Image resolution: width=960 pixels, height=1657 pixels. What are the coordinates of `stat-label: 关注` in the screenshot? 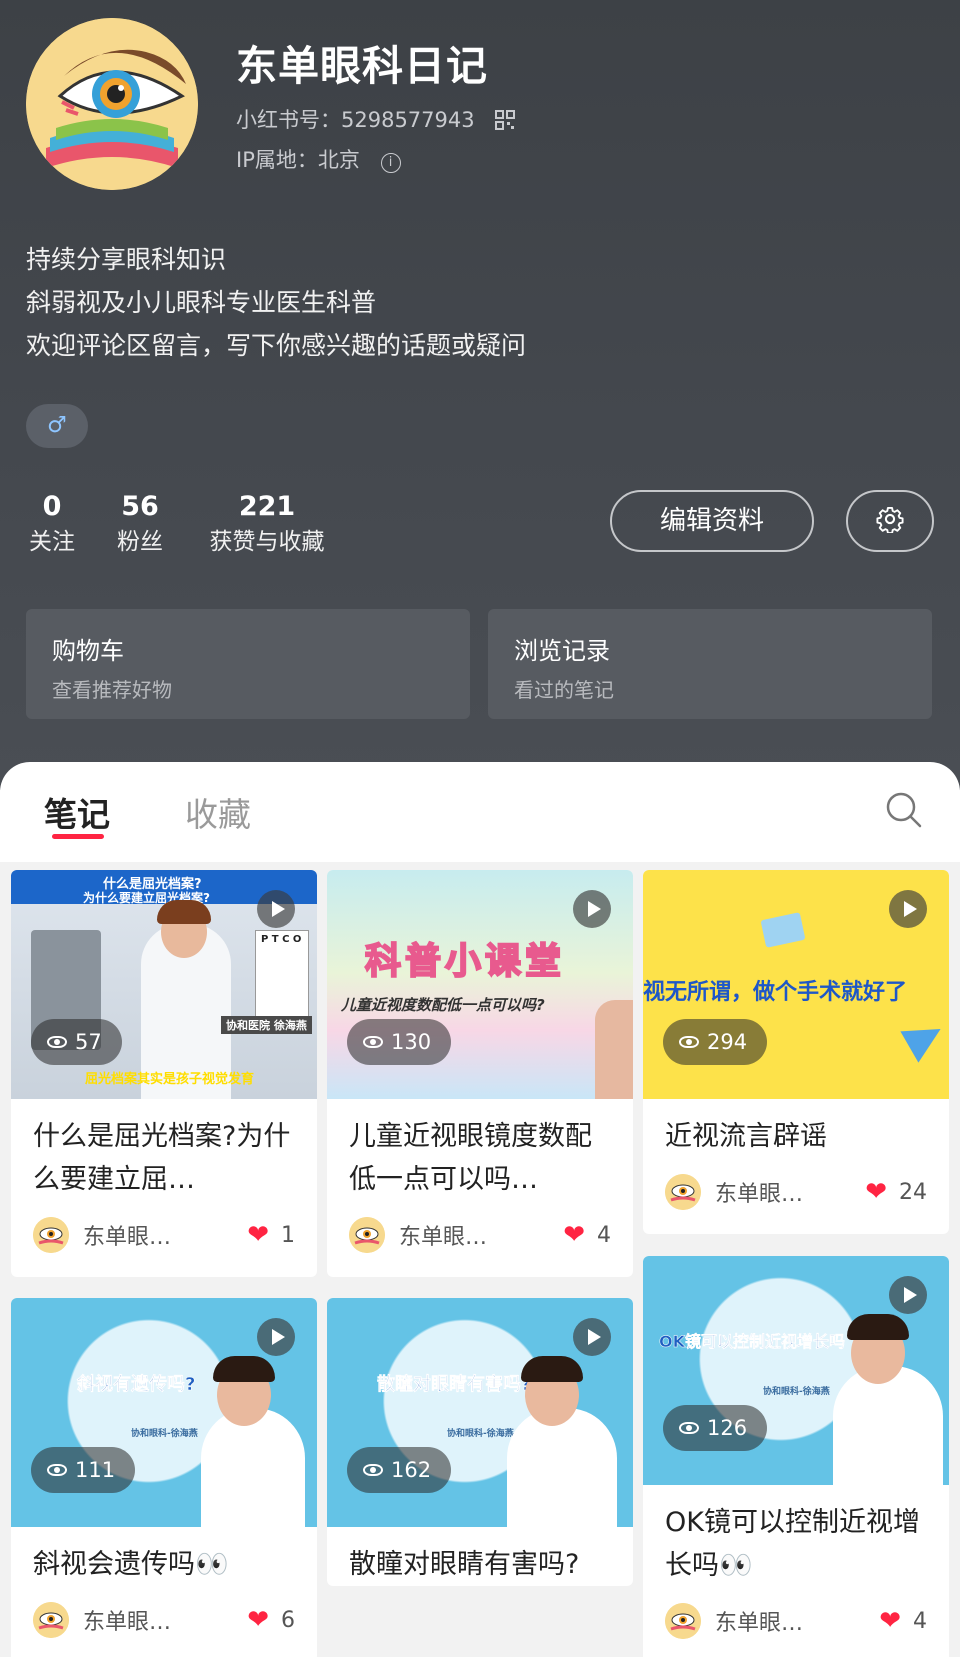 It's located at (52, 542).